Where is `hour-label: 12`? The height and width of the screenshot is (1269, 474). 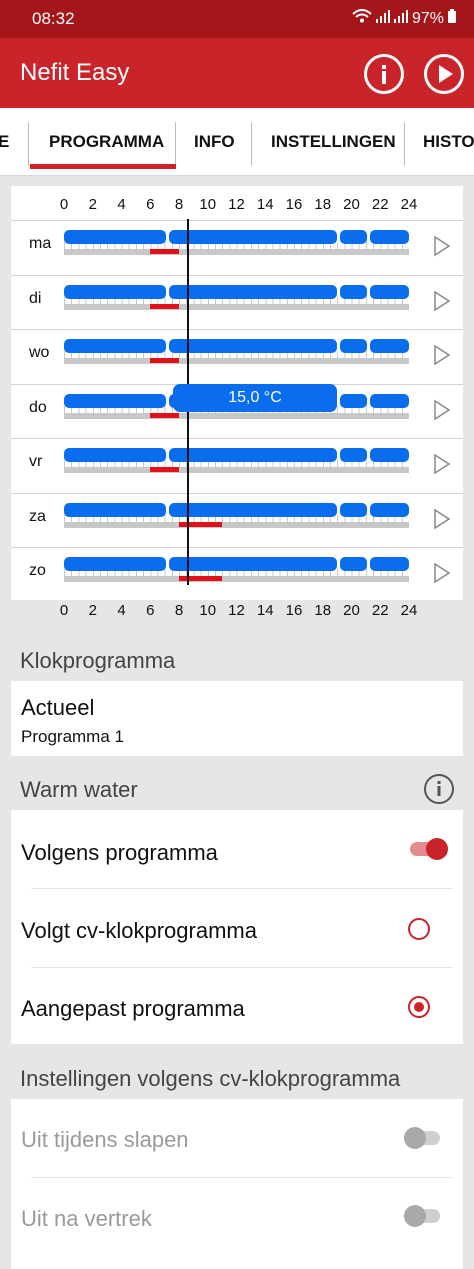
hour-label: 12 is located at coordinates (236, 204).